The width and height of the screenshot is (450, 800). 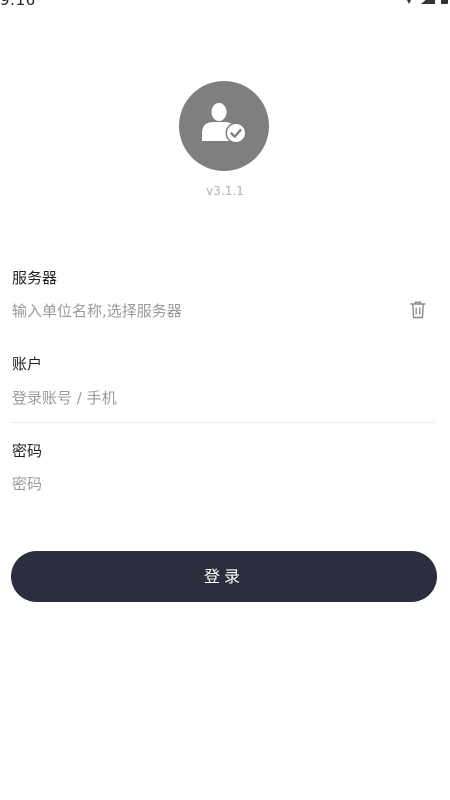 I want to click on account-label: 账户, so click(x=27, y=364).